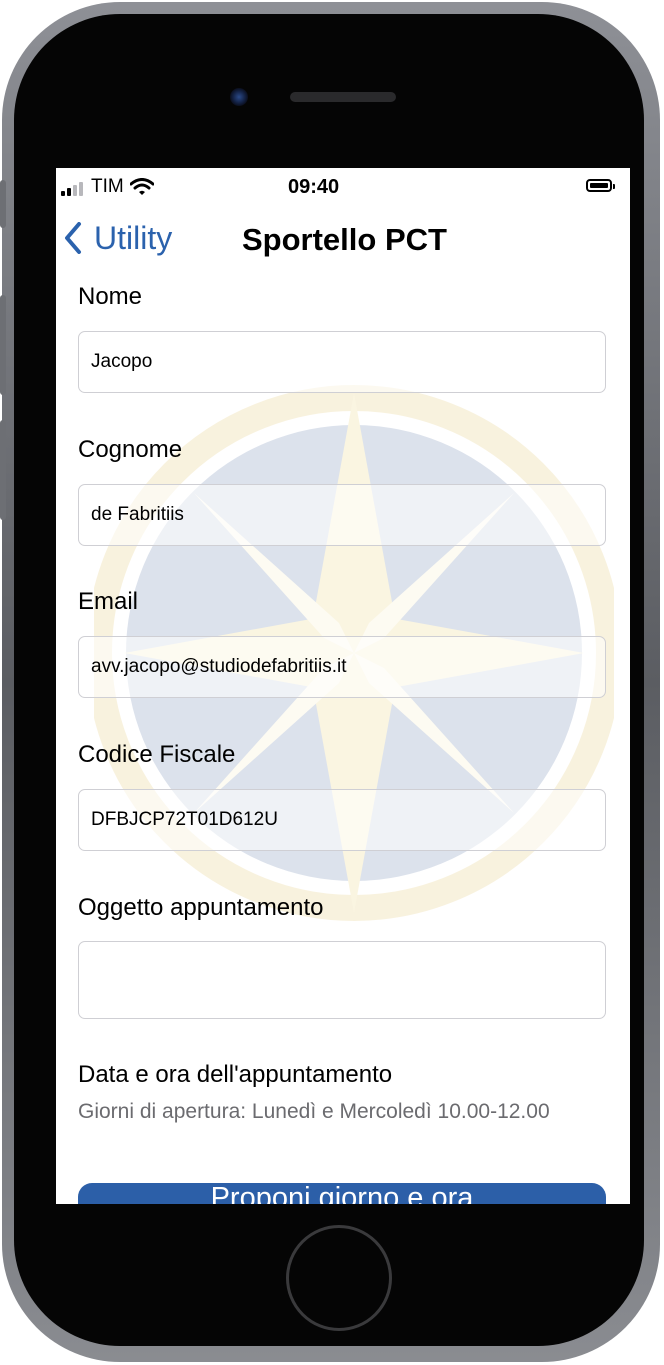 This screenshot has height=1365, width=664. What do you see at coordinates (342, 820) in the screenshot?
I see `codice-fiscale-input: DFBJCP72T01D612U` at bounding box center [342, 820].